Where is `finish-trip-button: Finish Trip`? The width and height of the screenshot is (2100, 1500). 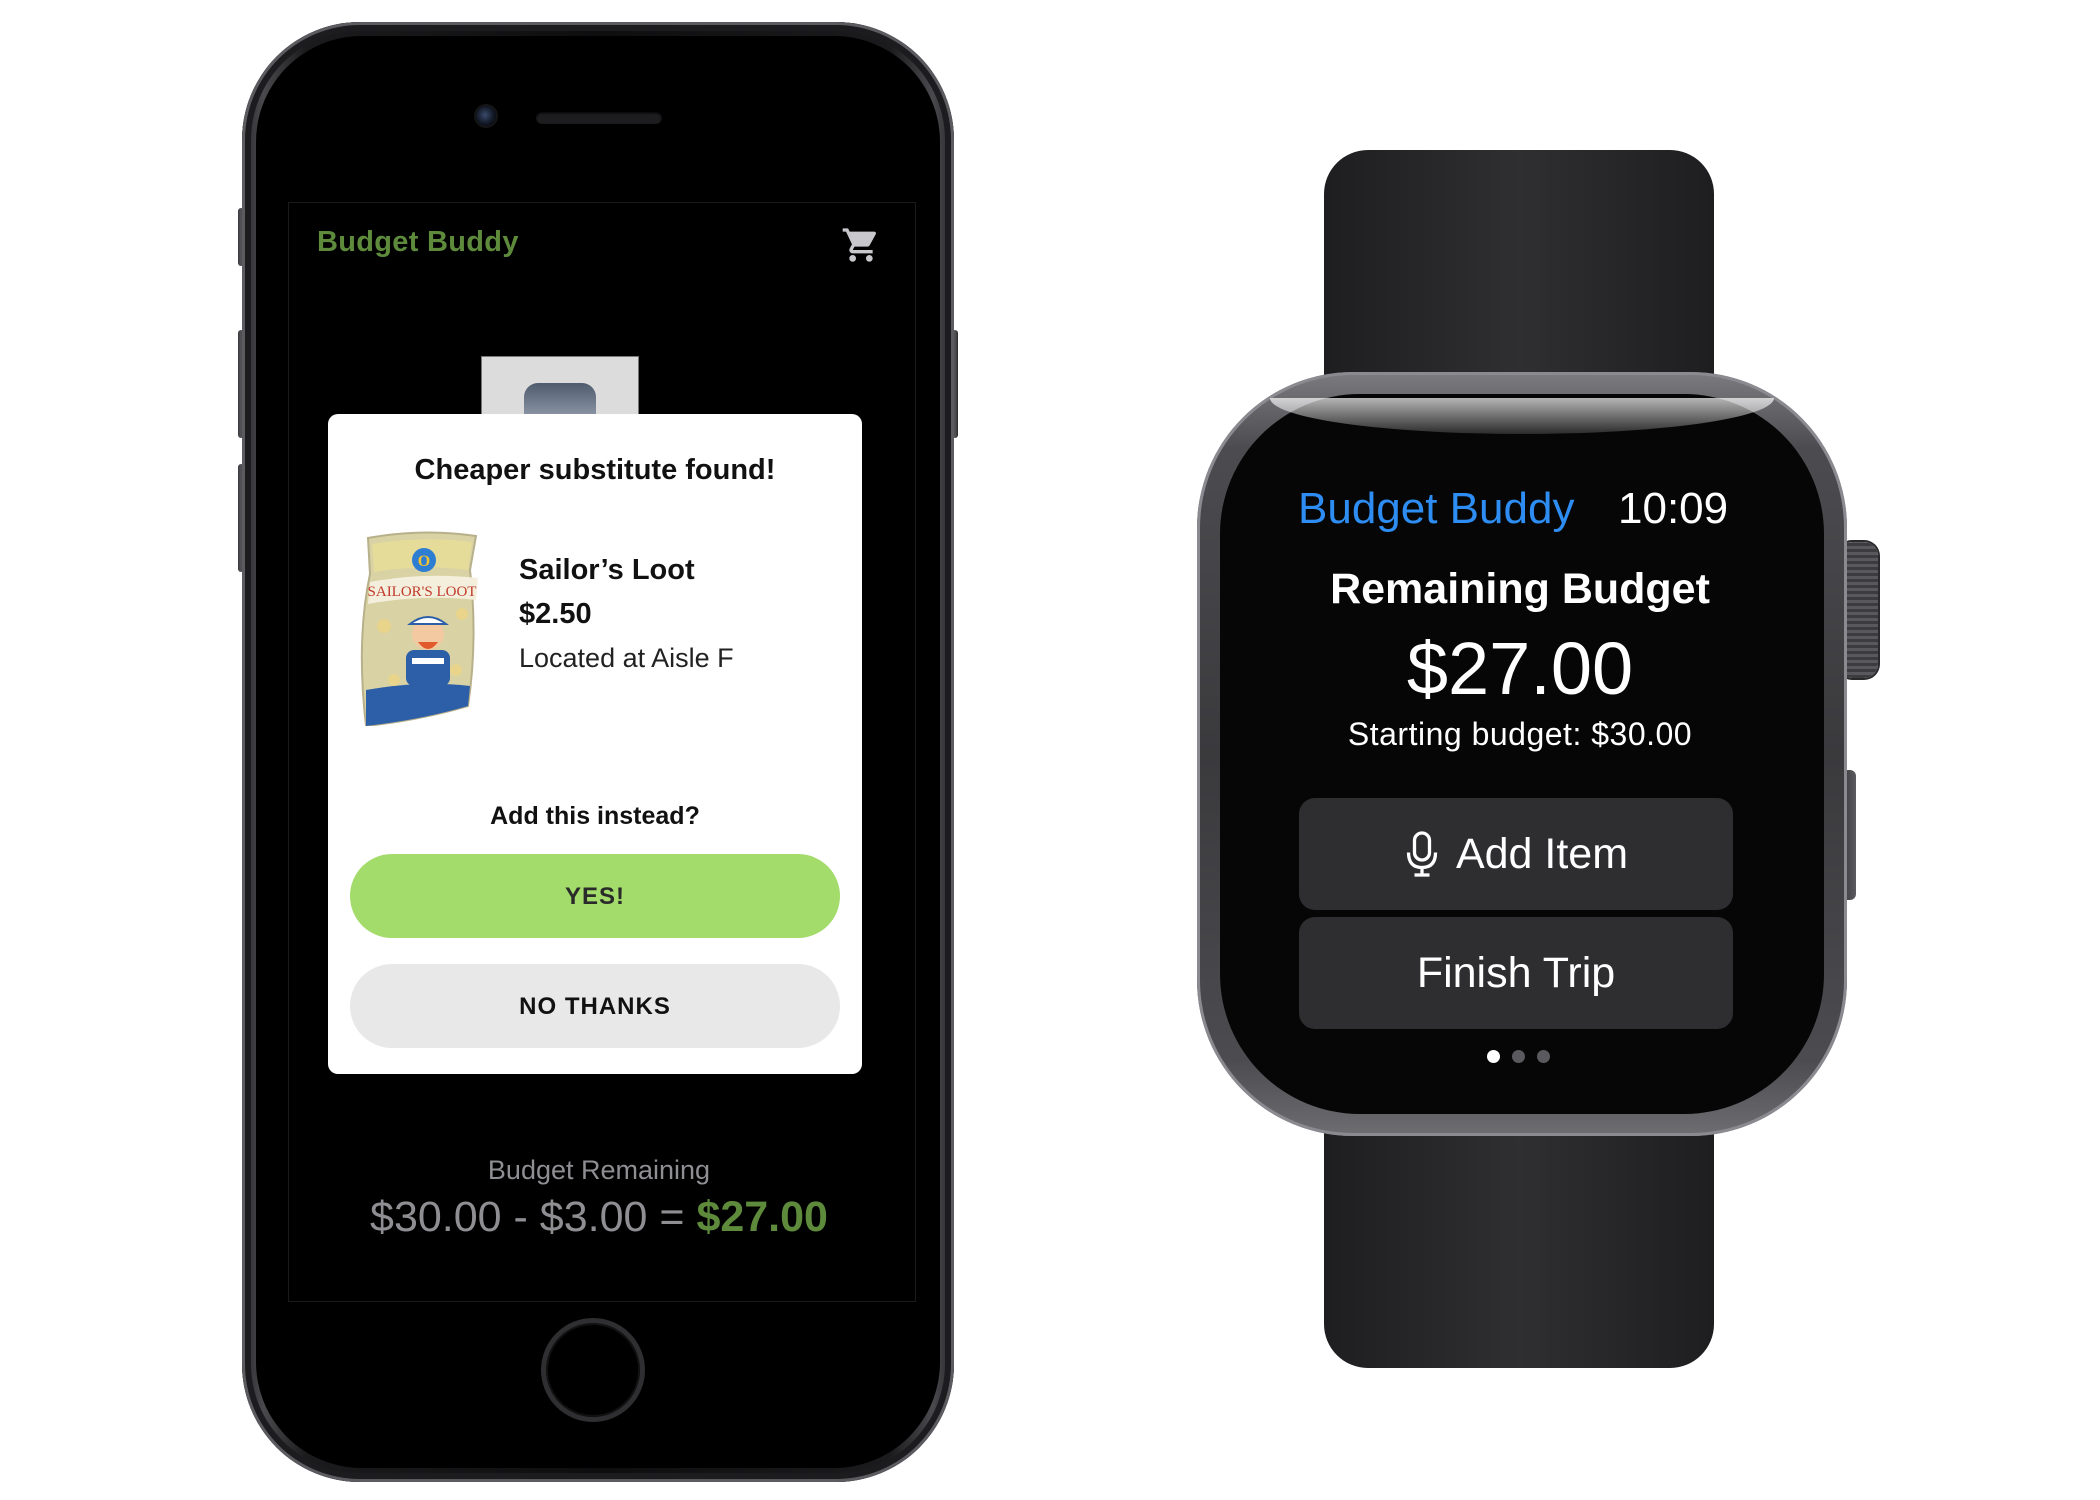
finish-trip-button: Finish Trip is located at coordinates (1516, 973).